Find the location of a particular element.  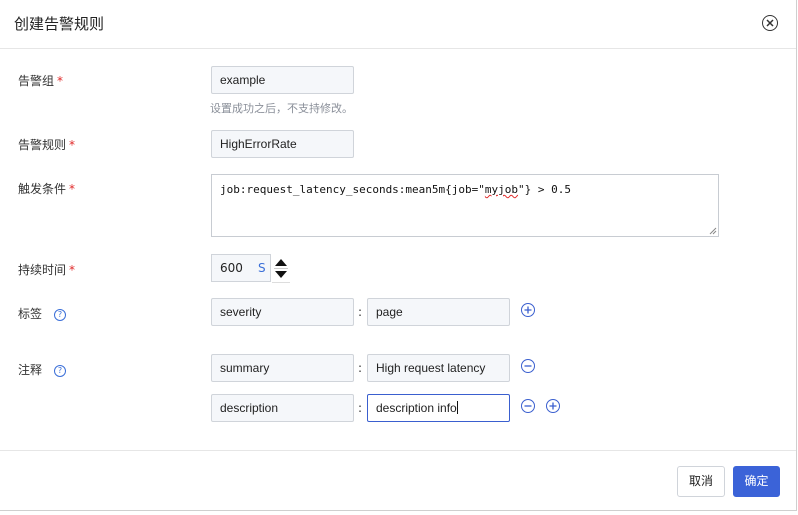

alert-group-hint: 设置成功之后，不支持修改。 is located at coordinates (281, 108).